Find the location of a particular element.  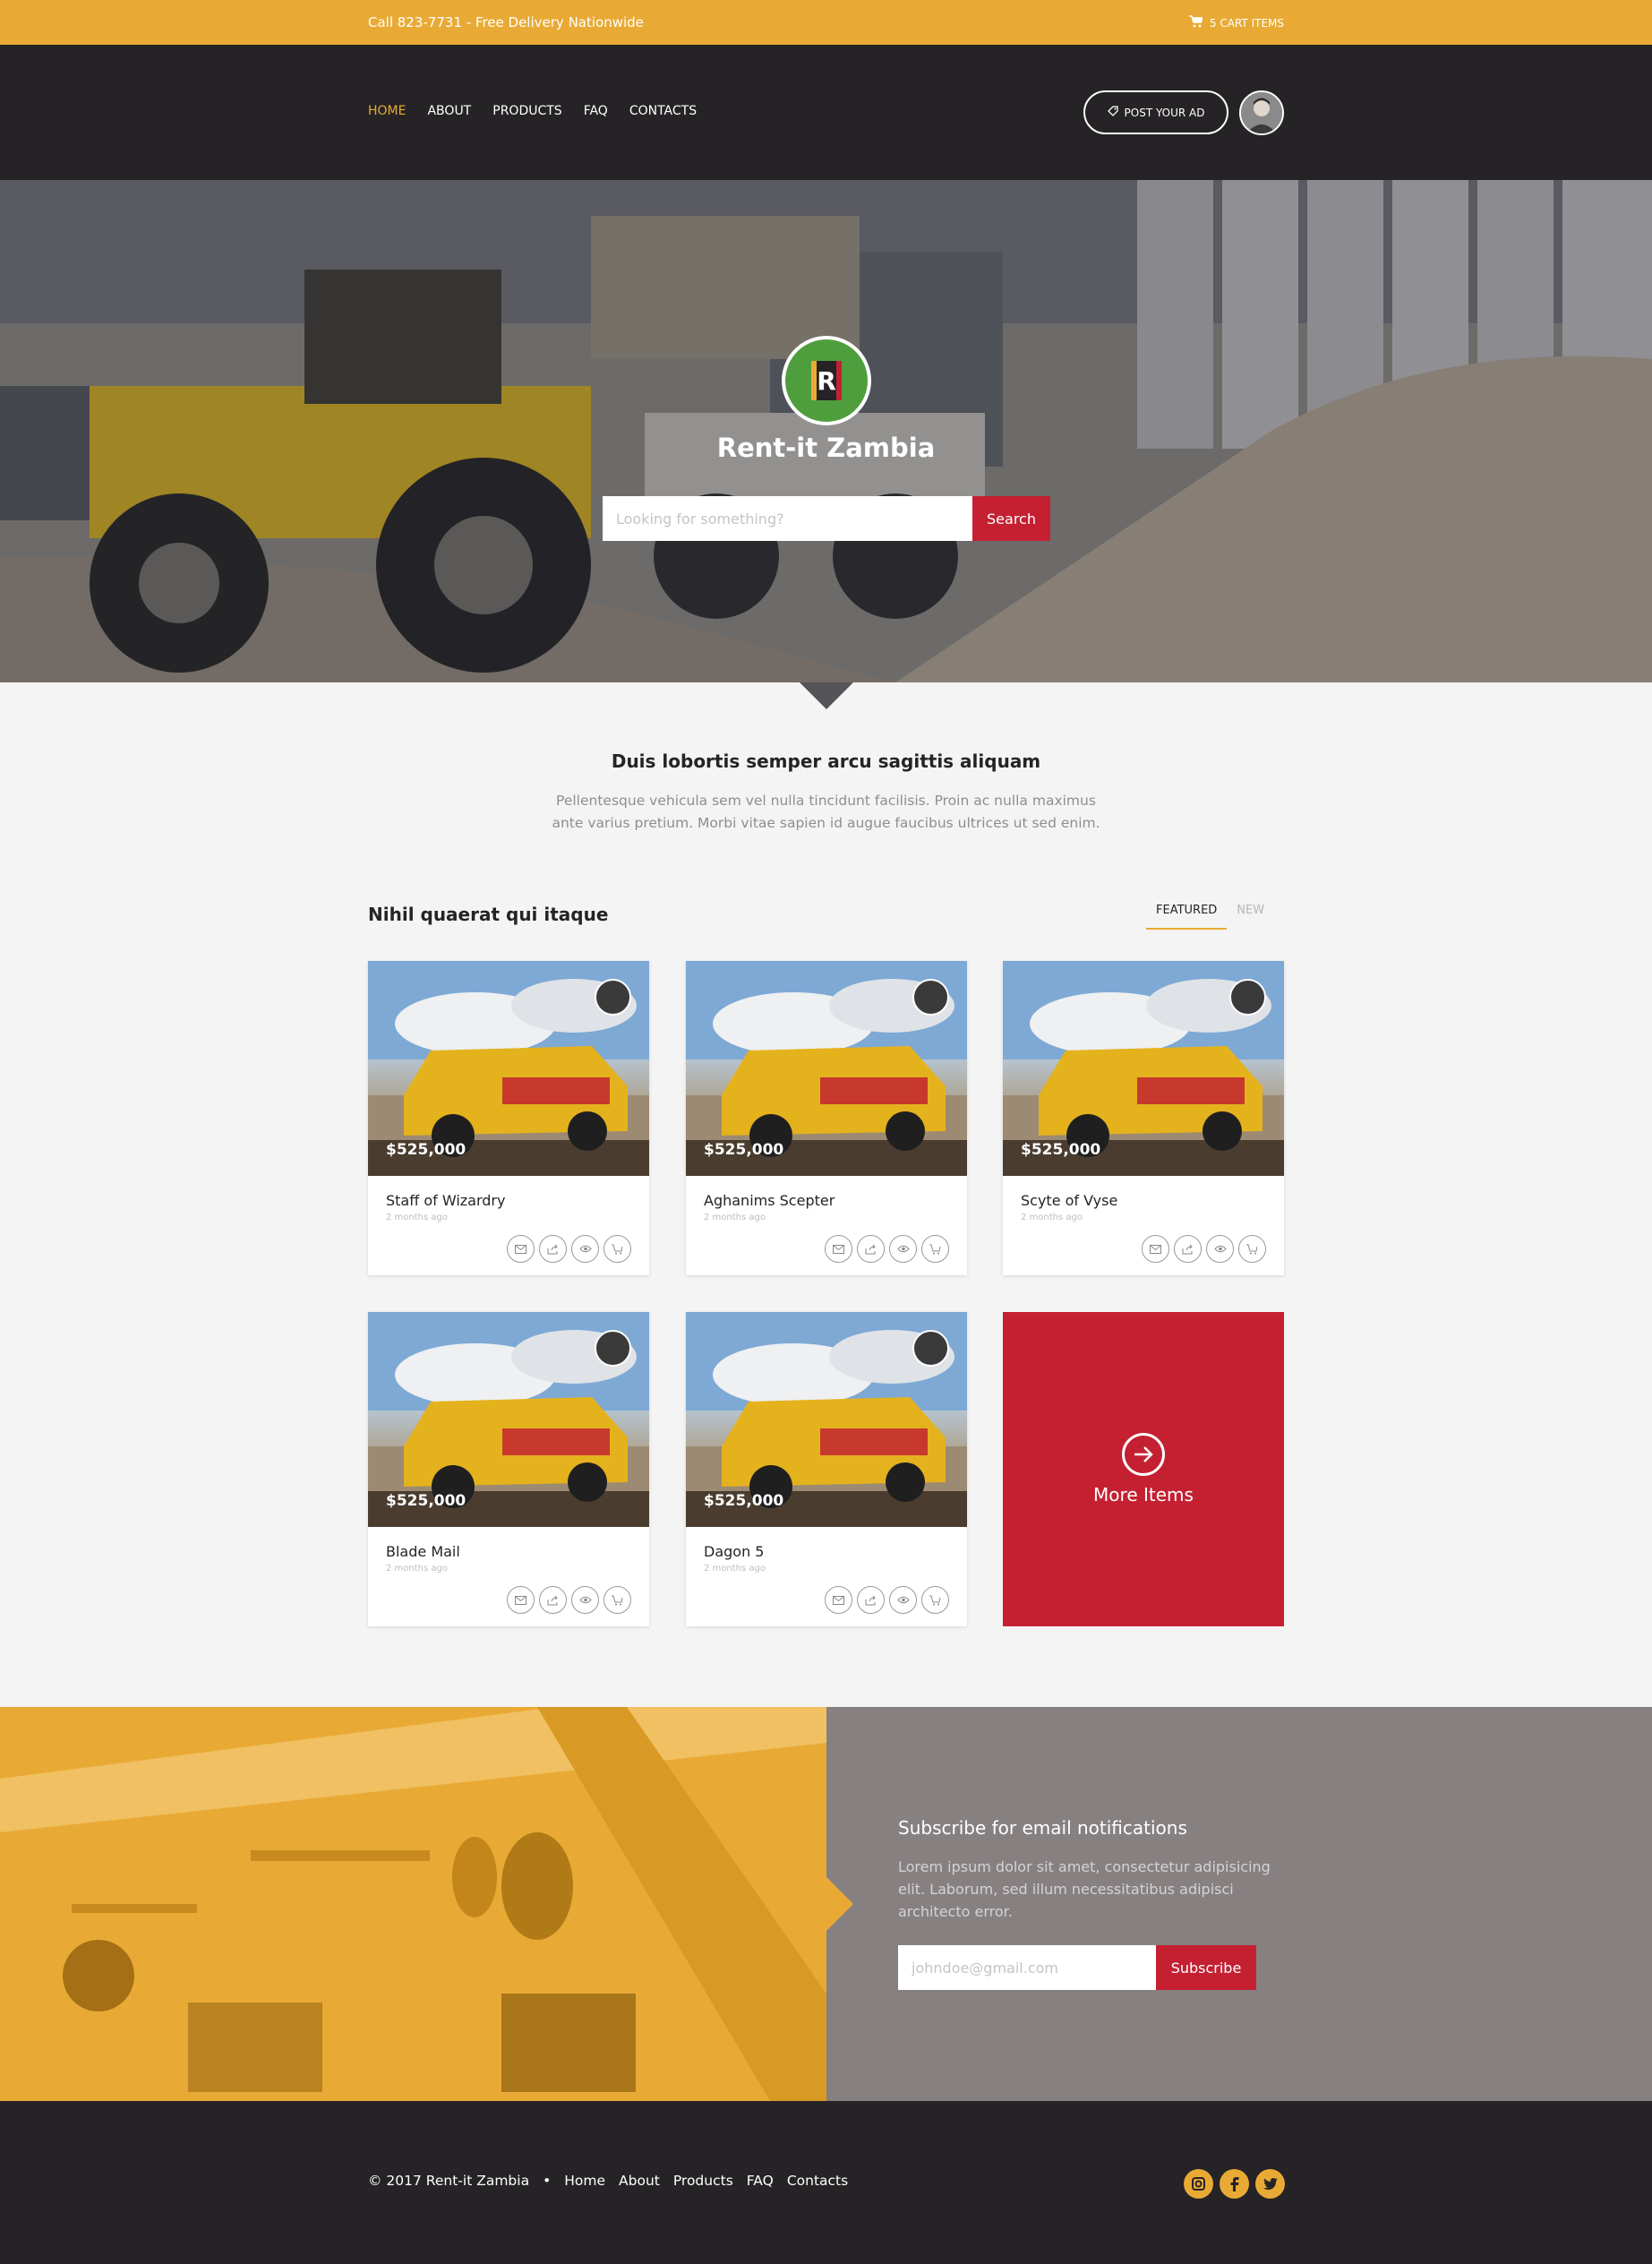

social-links is located at coordinates (1234, 2184).